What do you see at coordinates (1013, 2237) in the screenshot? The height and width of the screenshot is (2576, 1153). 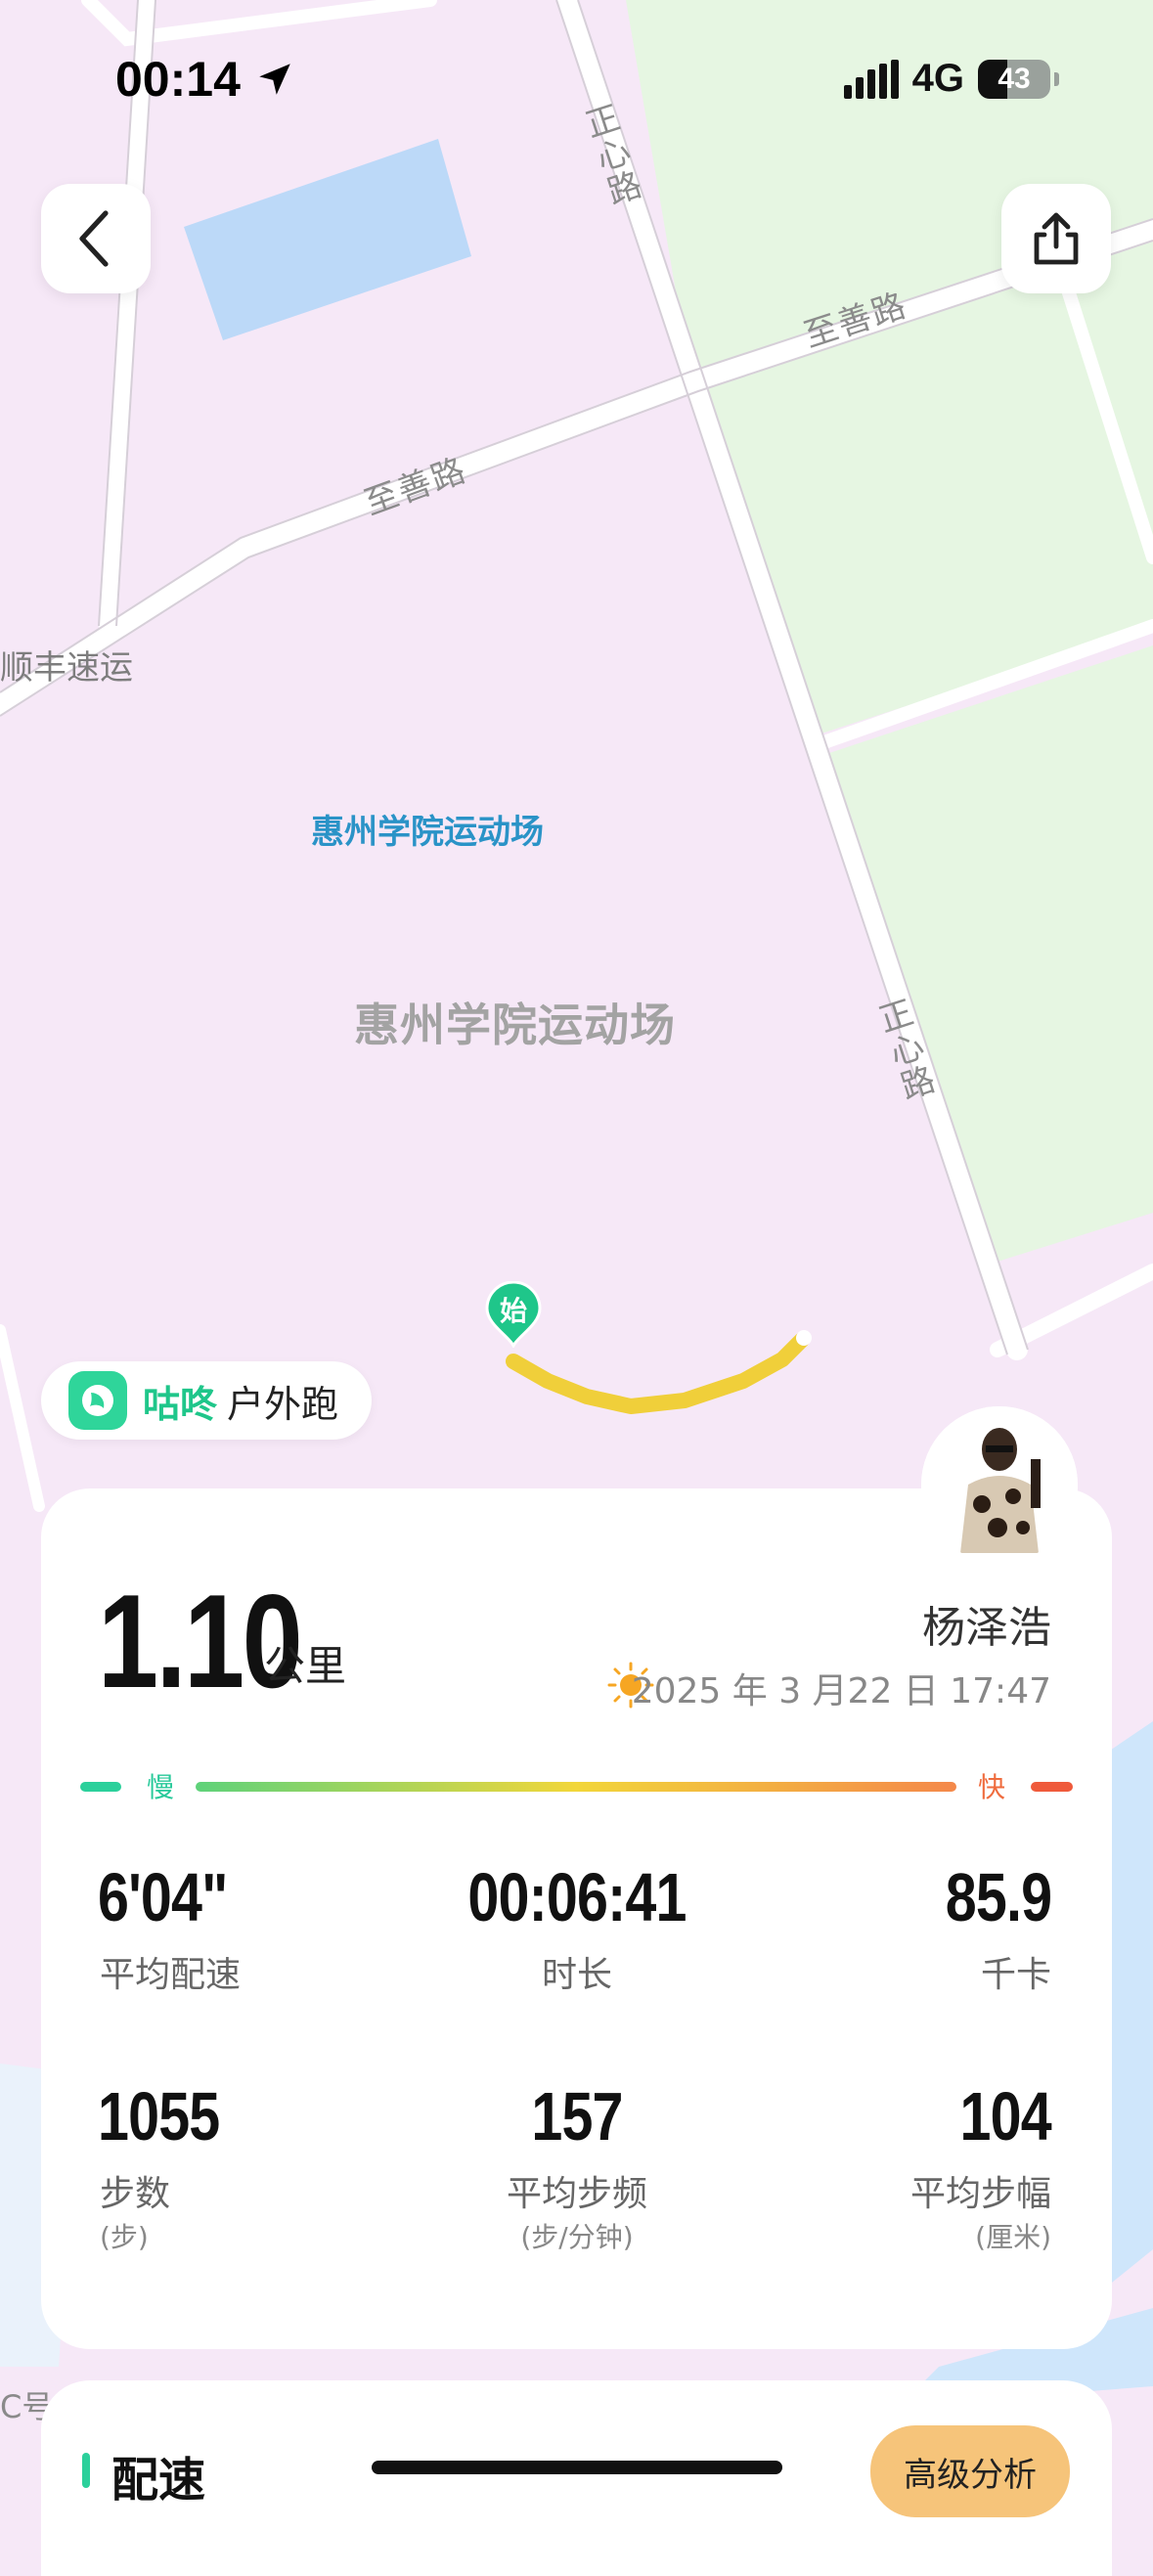 I see `stat-stride-unit: (厘米)` at bounding box center [1013, 2237].